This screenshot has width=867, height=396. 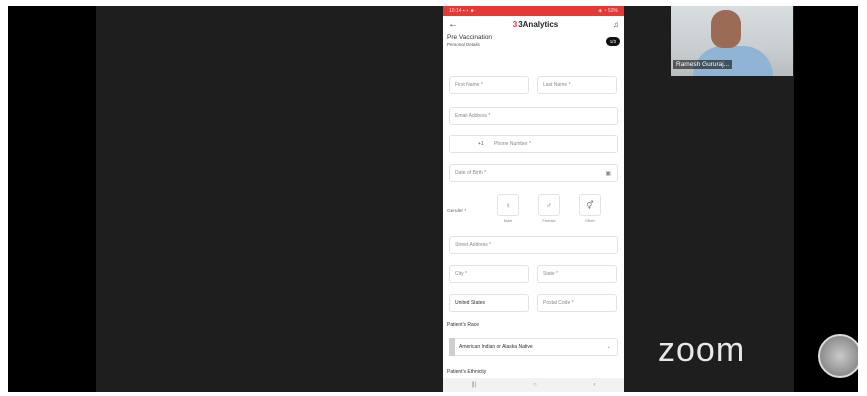 What do you see at coordinates (533, 144) in the screenshot?
I see `phone-field: +1 Phone Number *` at bounding box center [533, 144].